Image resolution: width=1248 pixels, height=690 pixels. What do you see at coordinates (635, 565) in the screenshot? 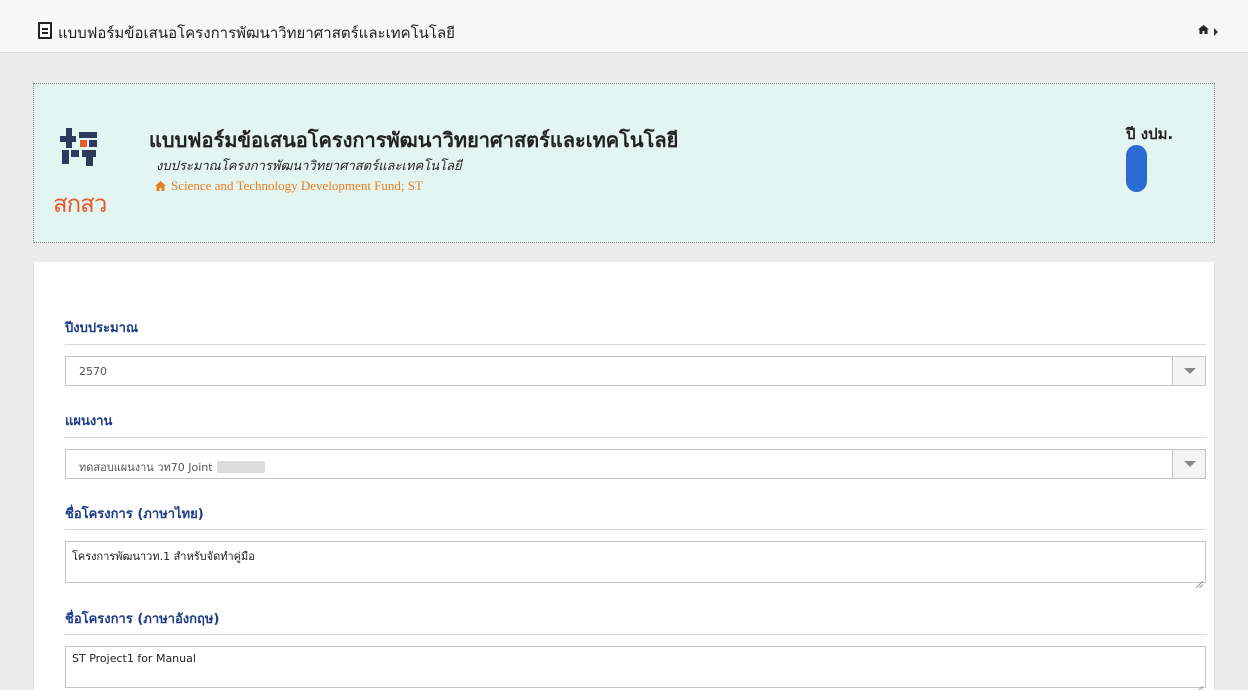
I see `project-name-th-textarea: โครงการพัฒนาวท.1 สำหรับจัดทำคู่มือ` at bounding box center [635, 565].